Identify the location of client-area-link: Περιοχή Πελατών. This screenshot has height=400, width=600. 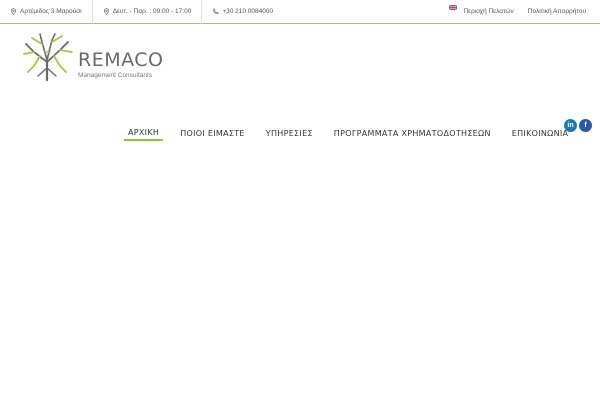
(488, 11).